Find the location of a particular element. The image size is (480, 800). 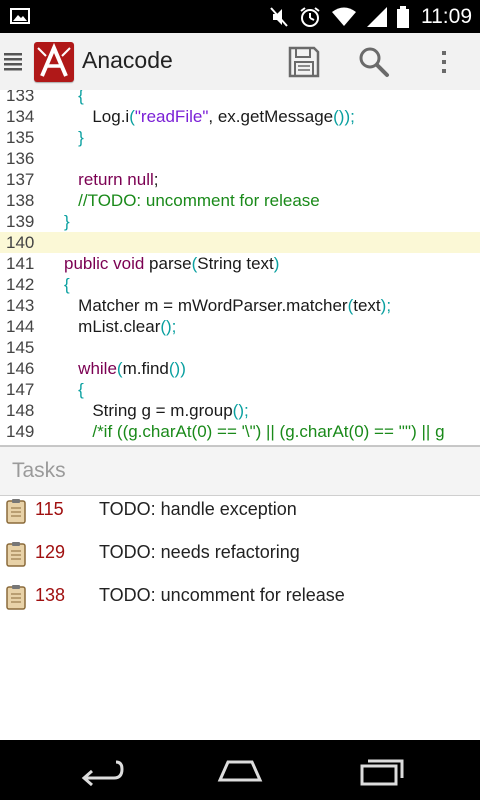

code-line: 142 { is located at coordinates (240, 284).